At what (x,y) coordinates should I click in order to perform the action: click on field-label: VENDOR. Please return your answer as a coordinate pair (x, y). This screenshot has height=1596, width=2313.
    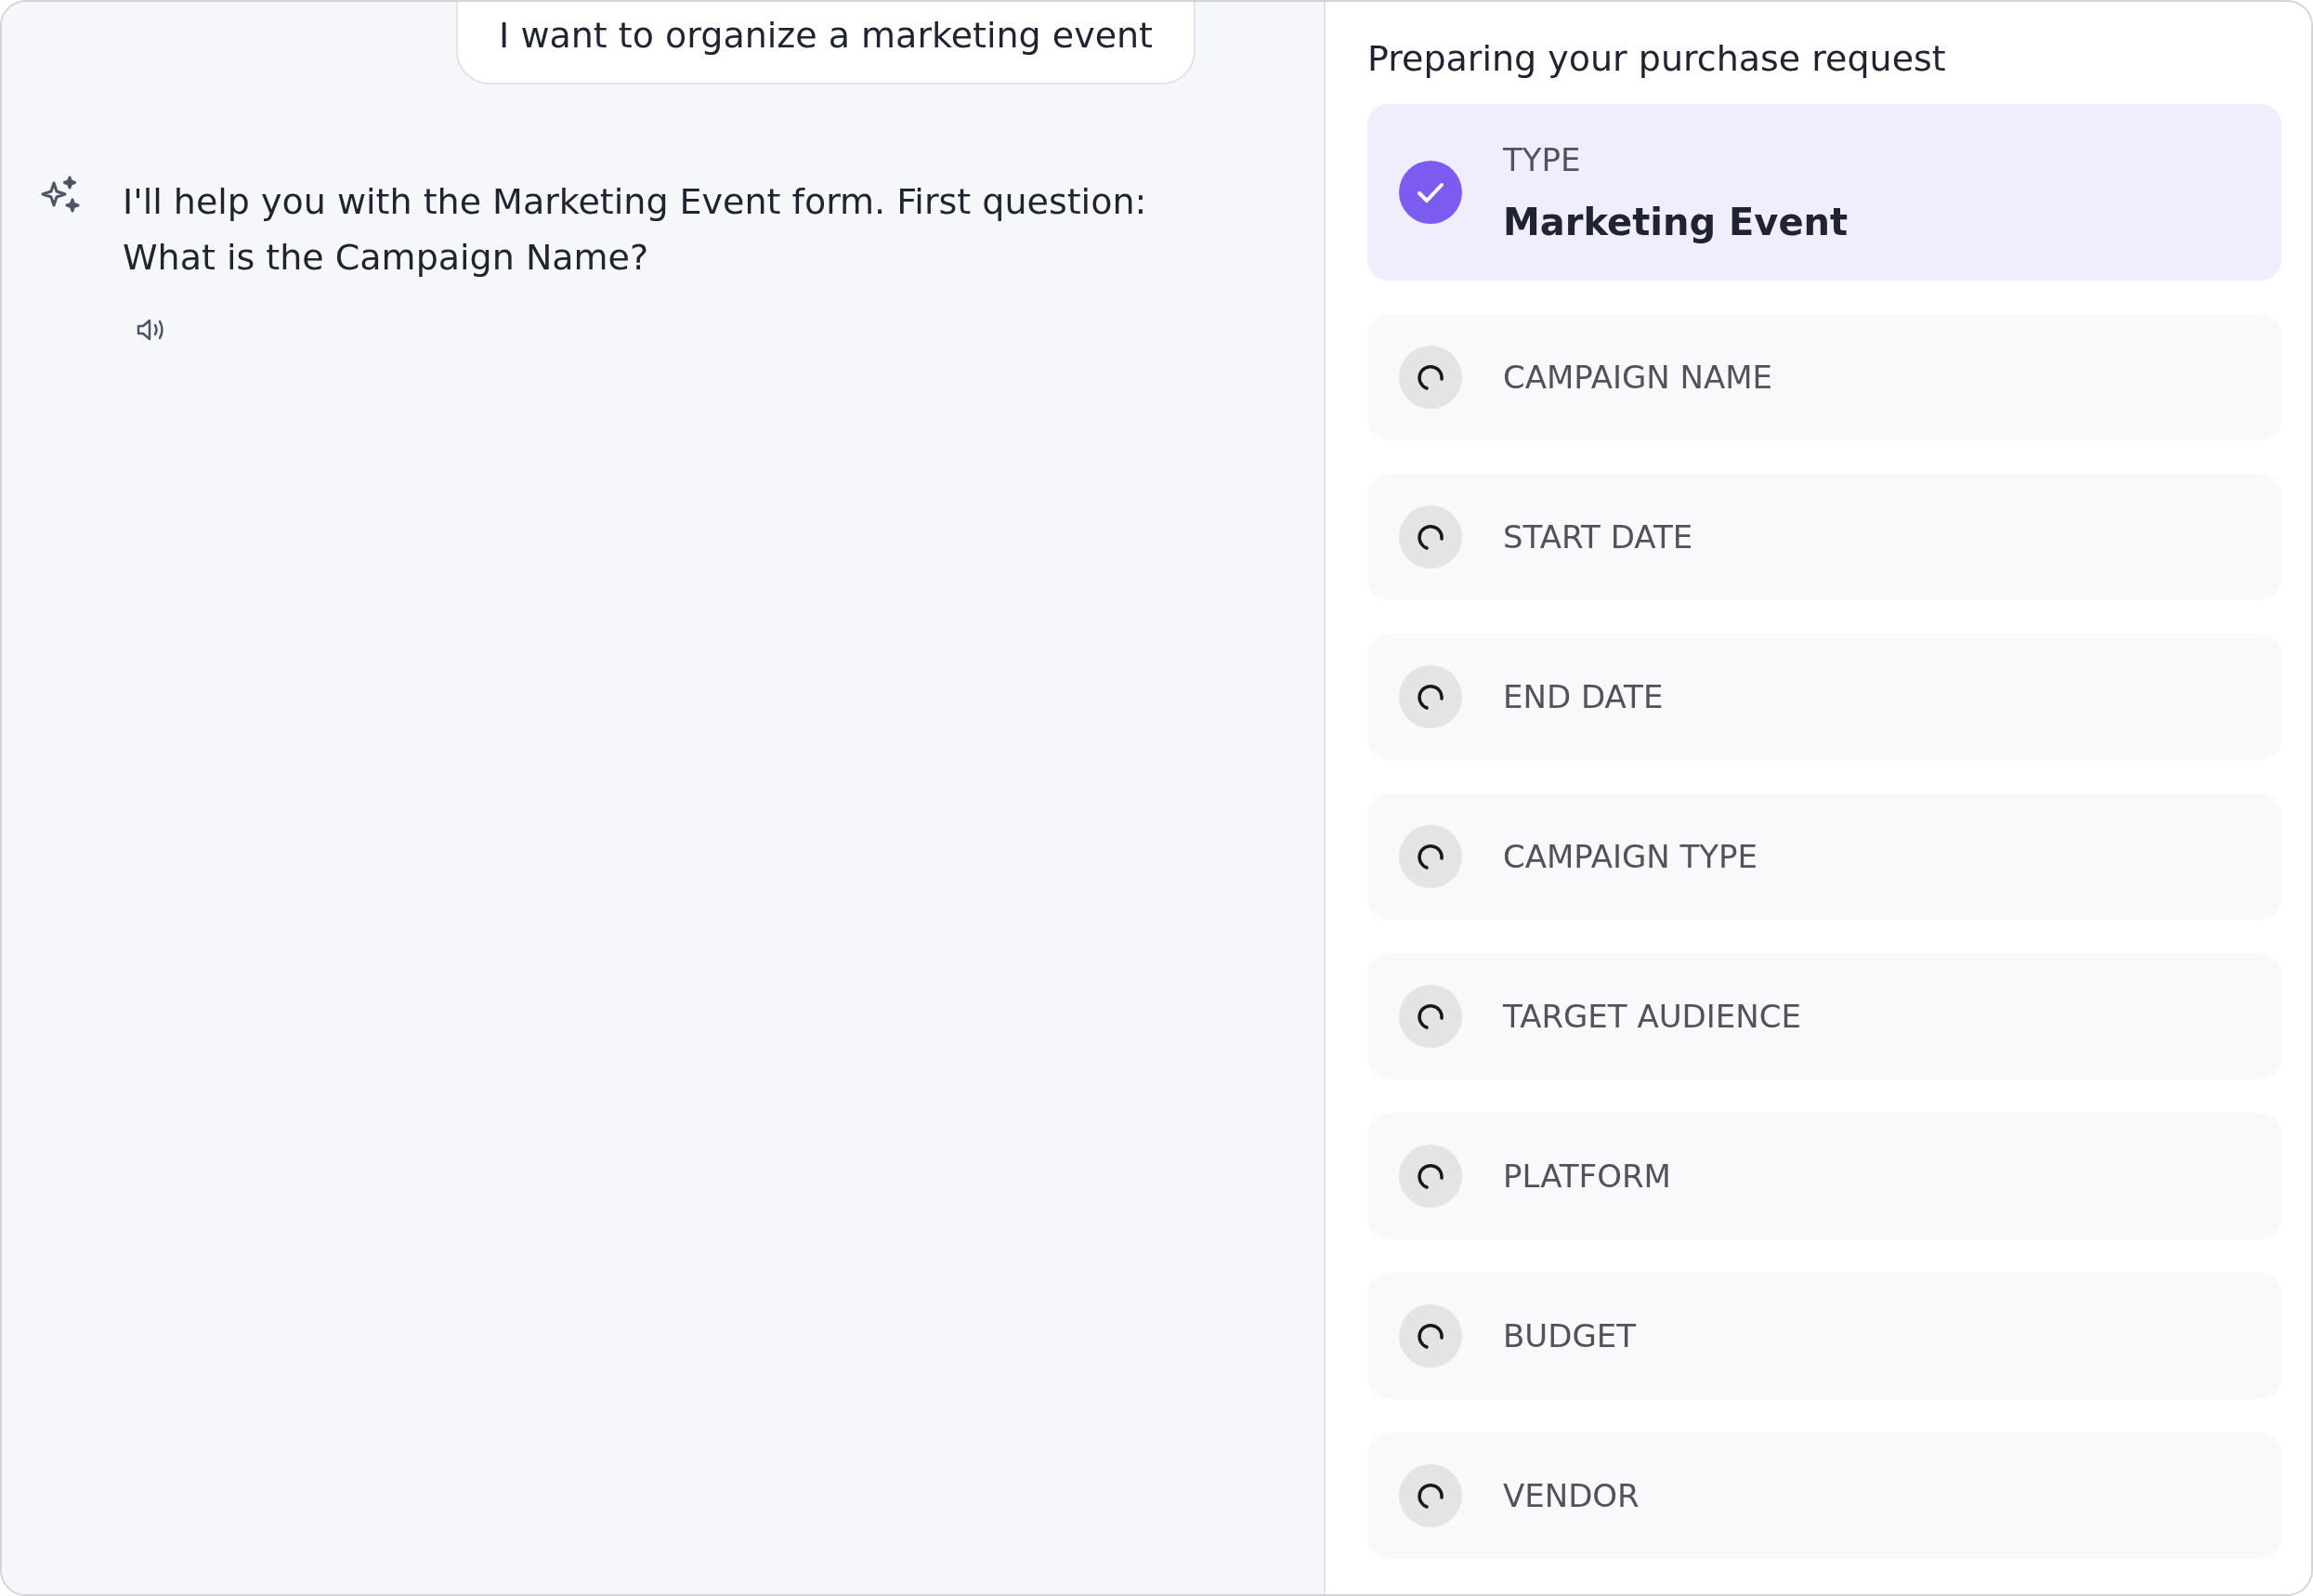
    Looking at the image, I should click on (1571, 1496).